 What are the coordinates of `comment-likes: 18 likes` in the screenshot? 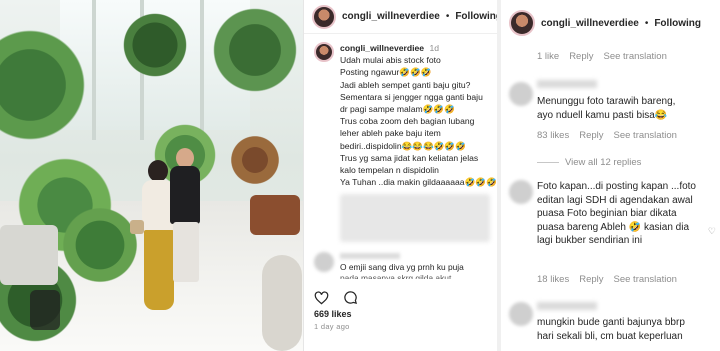 It's located at (553, 279).